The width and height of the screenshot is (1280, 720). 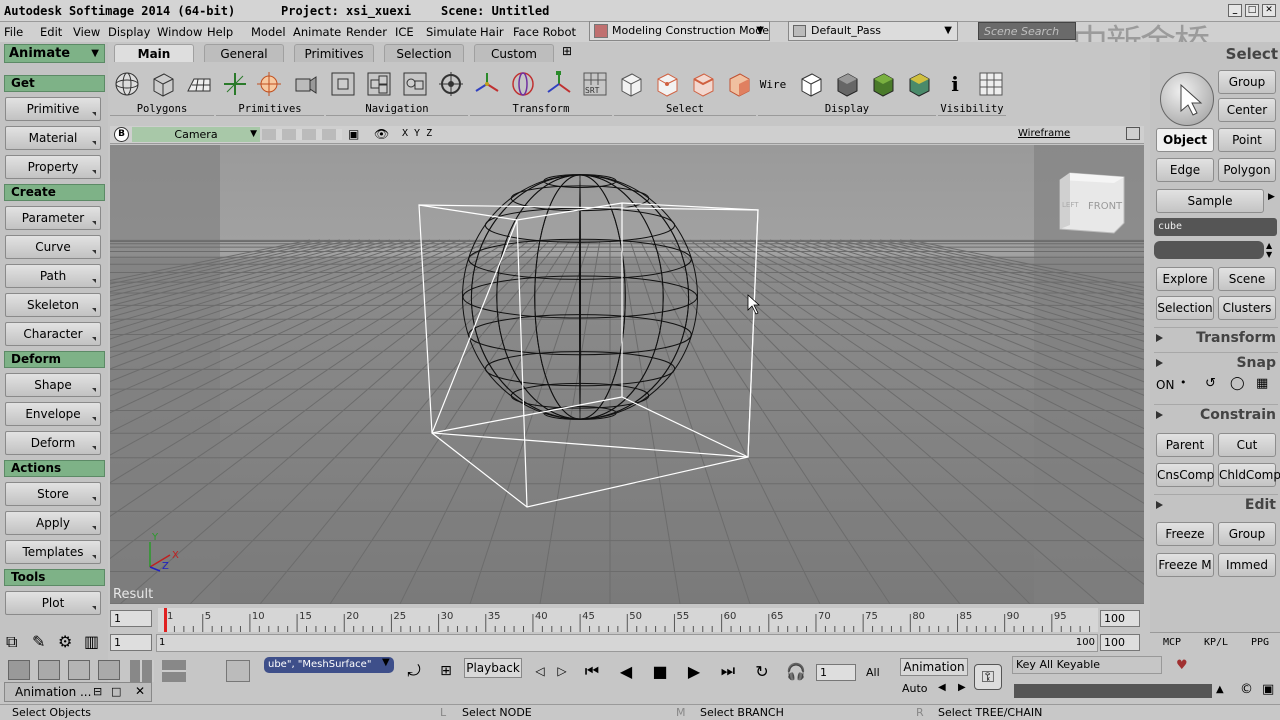 I want to click on toolbar-mode-select: Animate ▼, so click(x=54, y=53).